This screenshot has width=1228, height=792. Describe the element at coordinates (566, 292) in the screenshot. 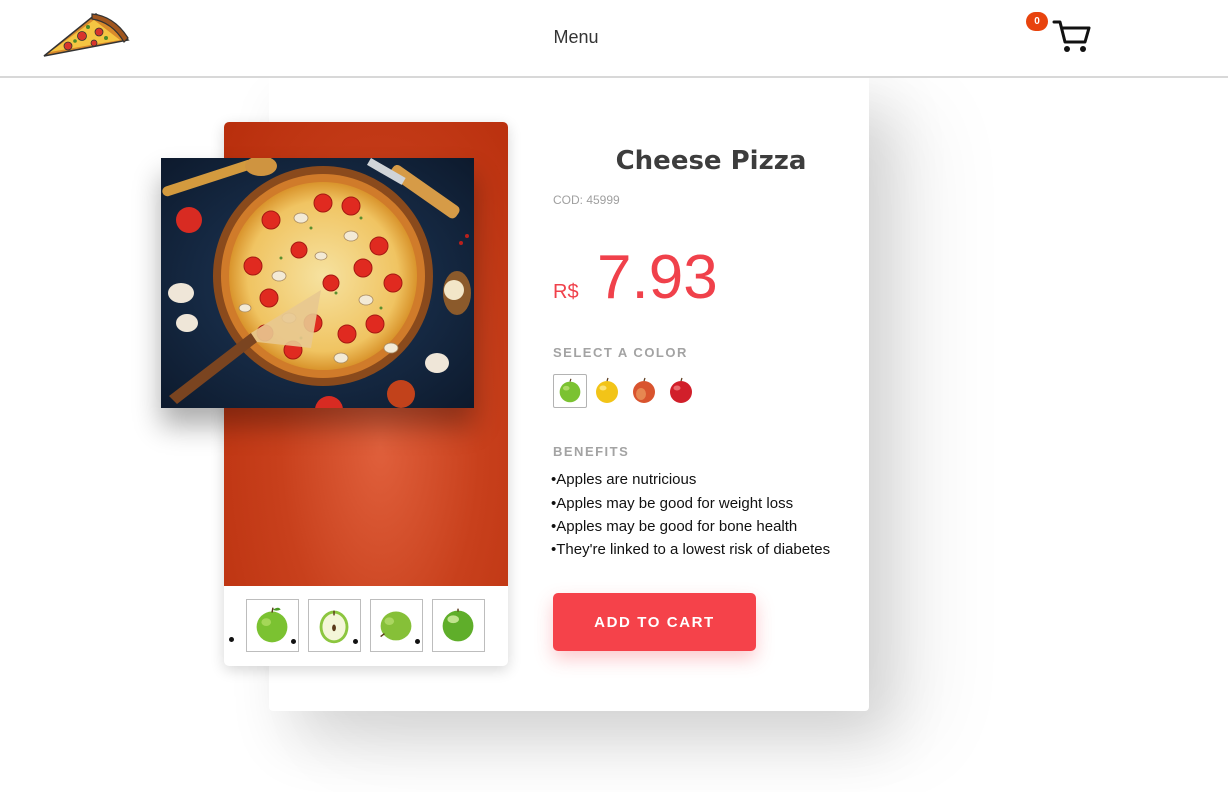

I see `price-currency: R$` at that location.